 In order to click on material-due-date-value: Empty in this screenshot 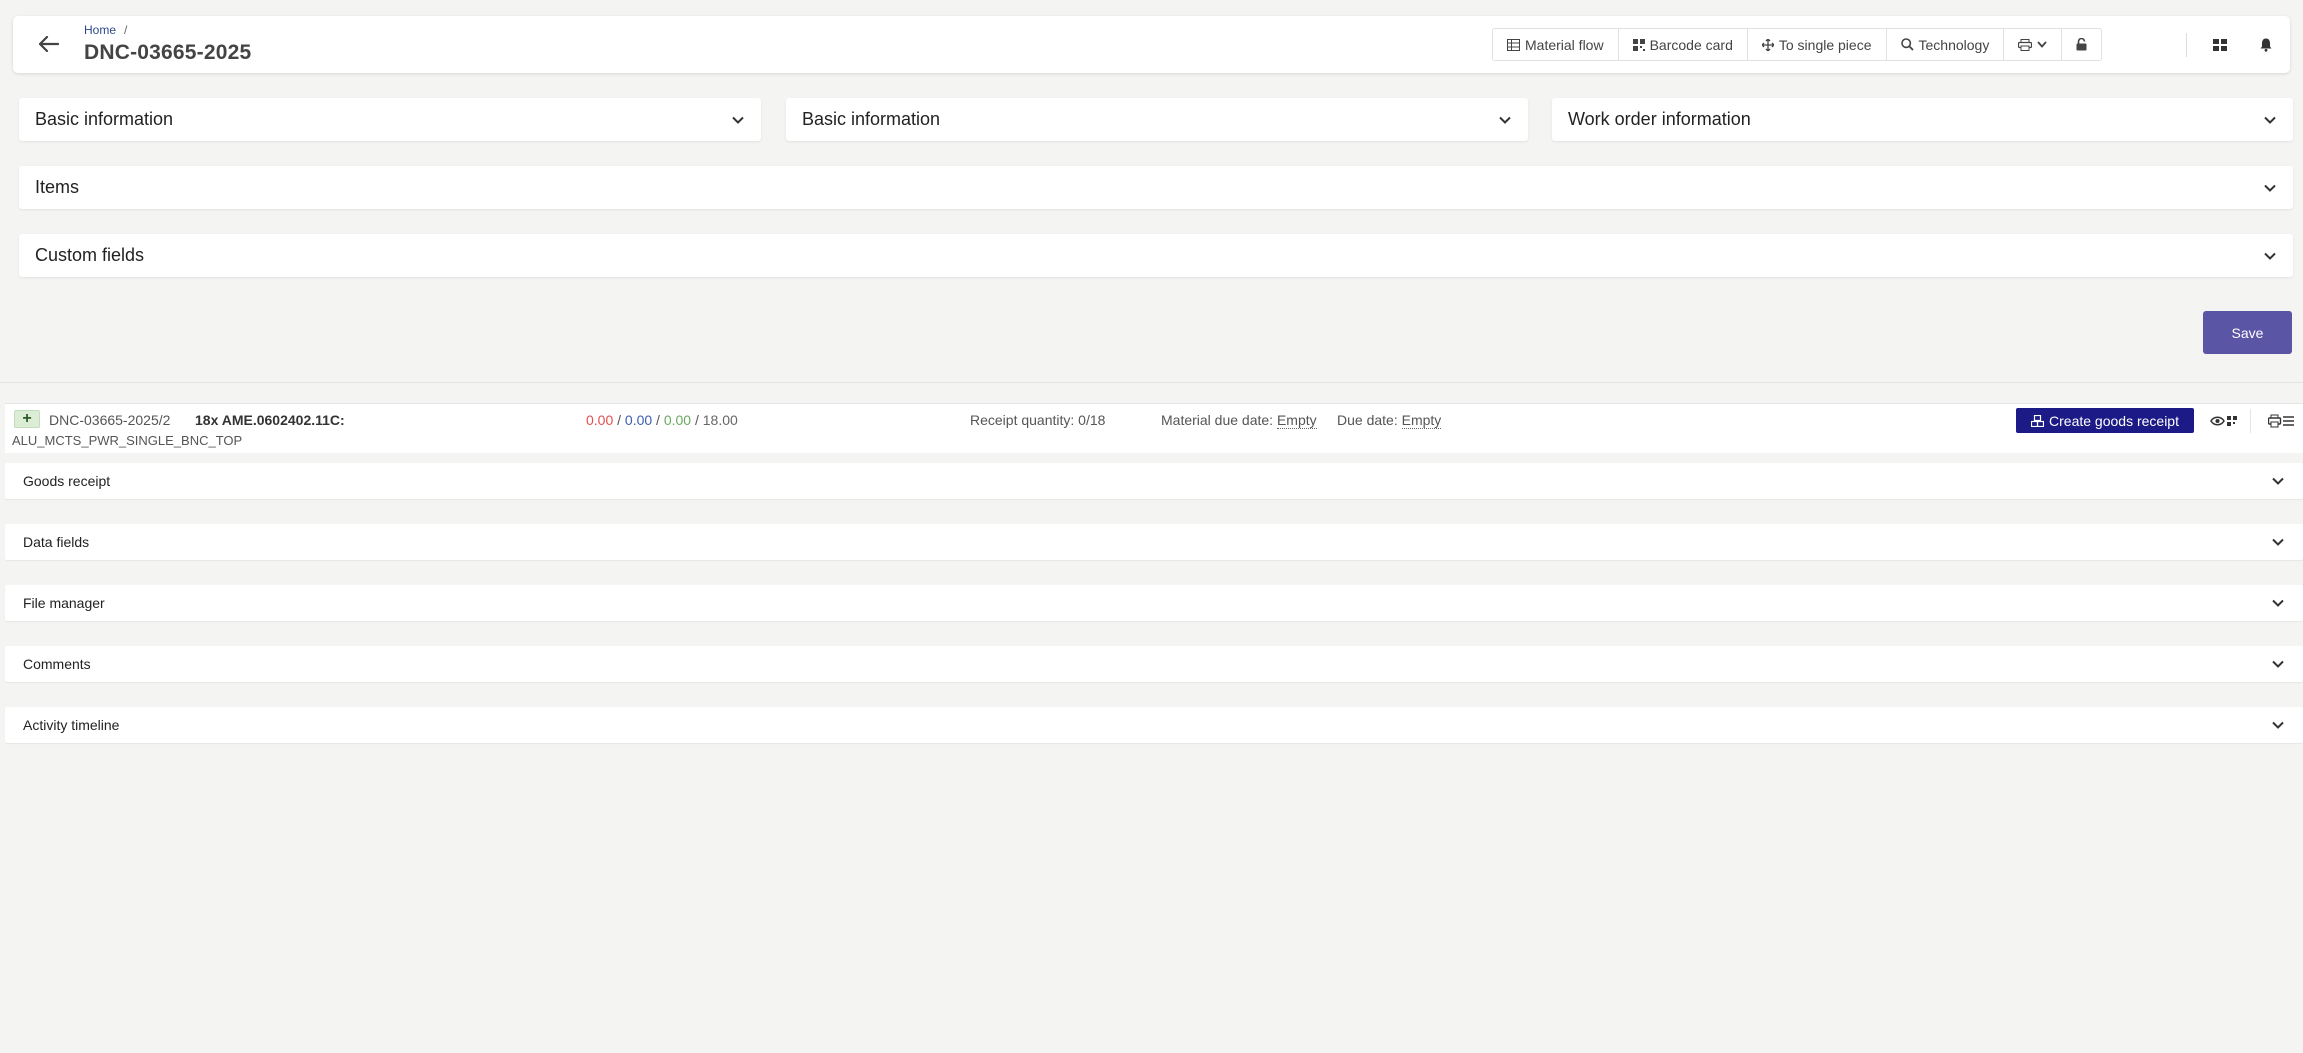, I will do `click(1296, 420)`.